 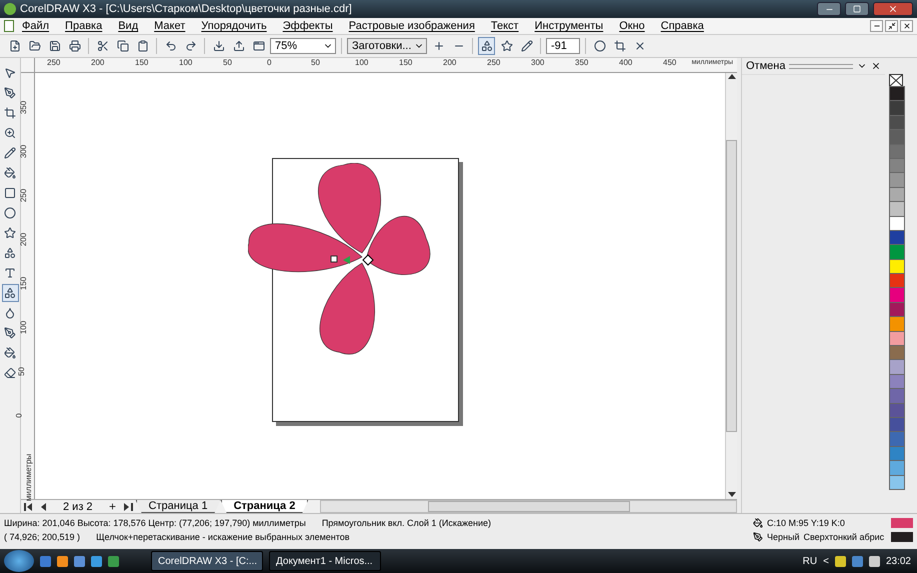 I want to click on menu-item: Окно, so click(x=632, y=26).